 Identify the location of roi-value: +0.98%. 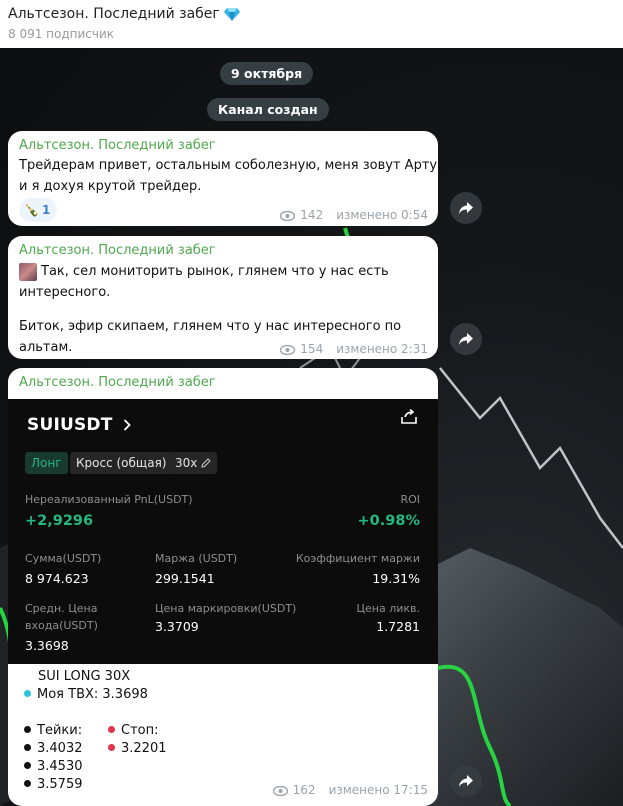
(388, 521).